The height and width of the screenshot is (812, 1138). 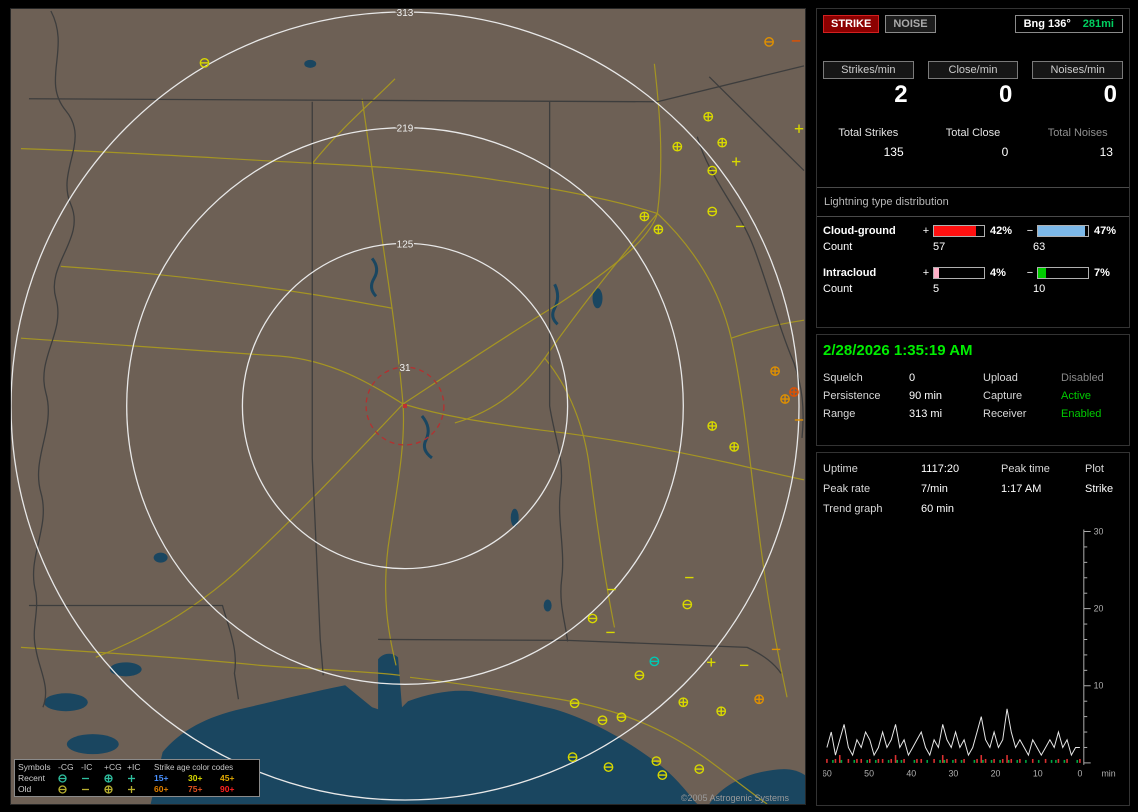 What do you see at coordinates (195, 778) in the screenshot?
I see `age-30: 30+` at bounding box center [195, 778].